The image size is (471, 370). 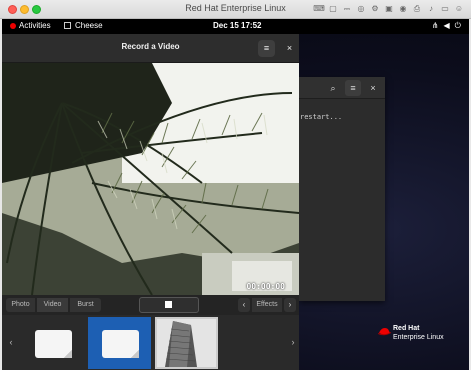 I want to click on power-icon: ⏻, so click(x=457, y=25).